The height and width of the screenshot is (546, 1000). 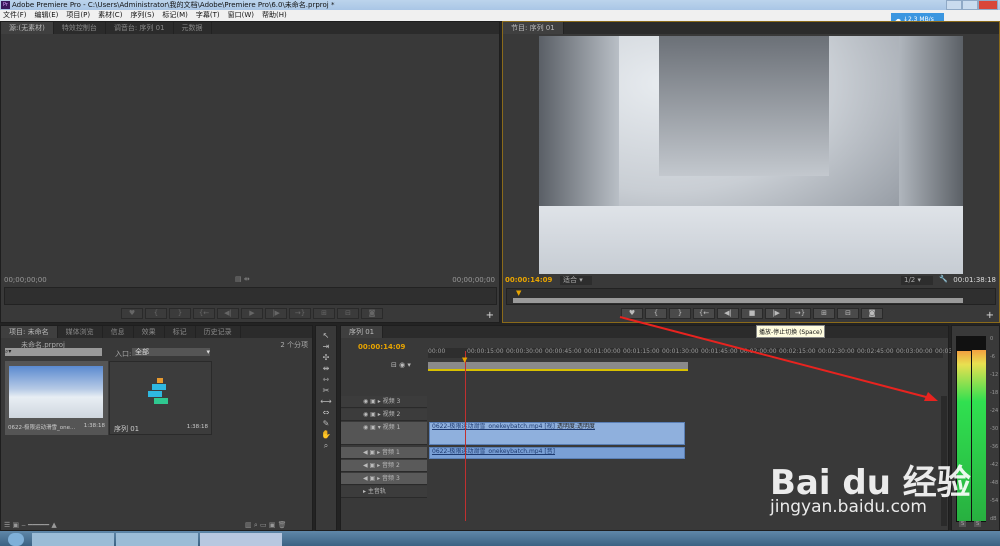 I want to click on frame-icon: ▤ ⇹, so click(x=242, y=279).